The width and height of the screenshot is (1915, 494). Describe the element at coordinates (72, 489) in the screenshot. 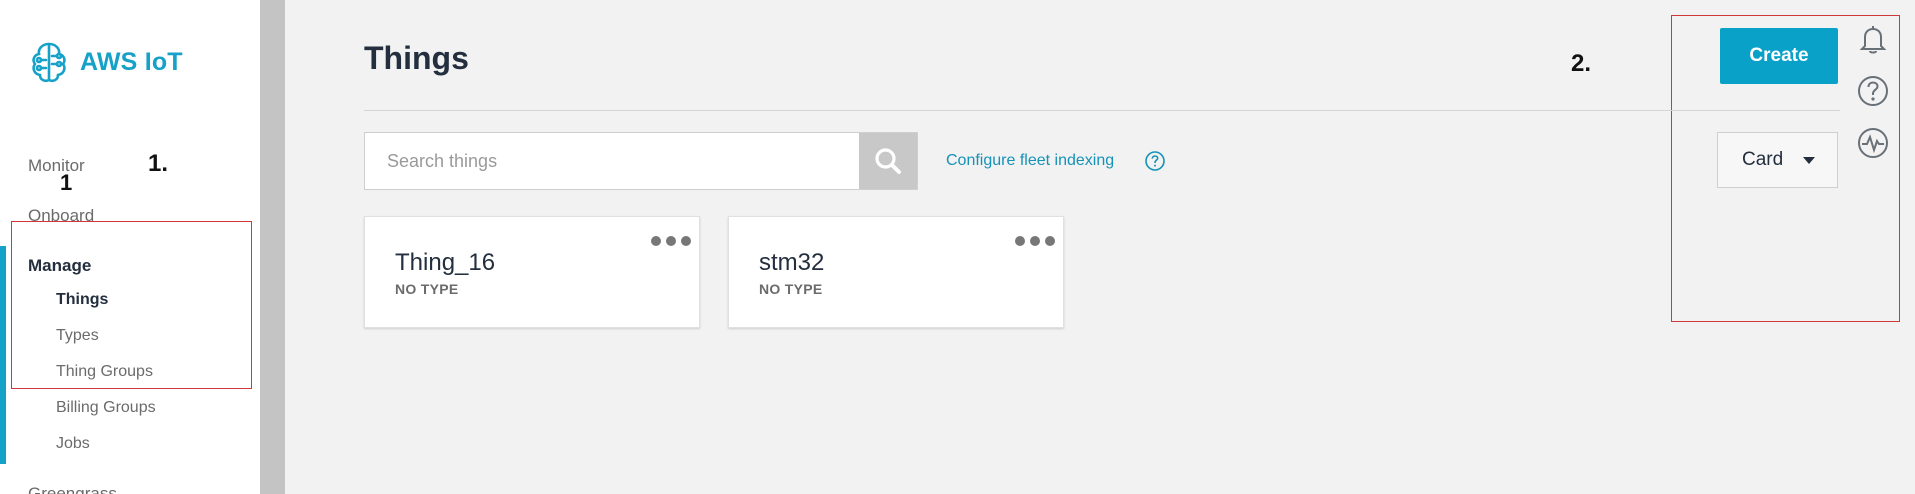

I see `sidebar-item-greengrass: Greengrass` at that location.